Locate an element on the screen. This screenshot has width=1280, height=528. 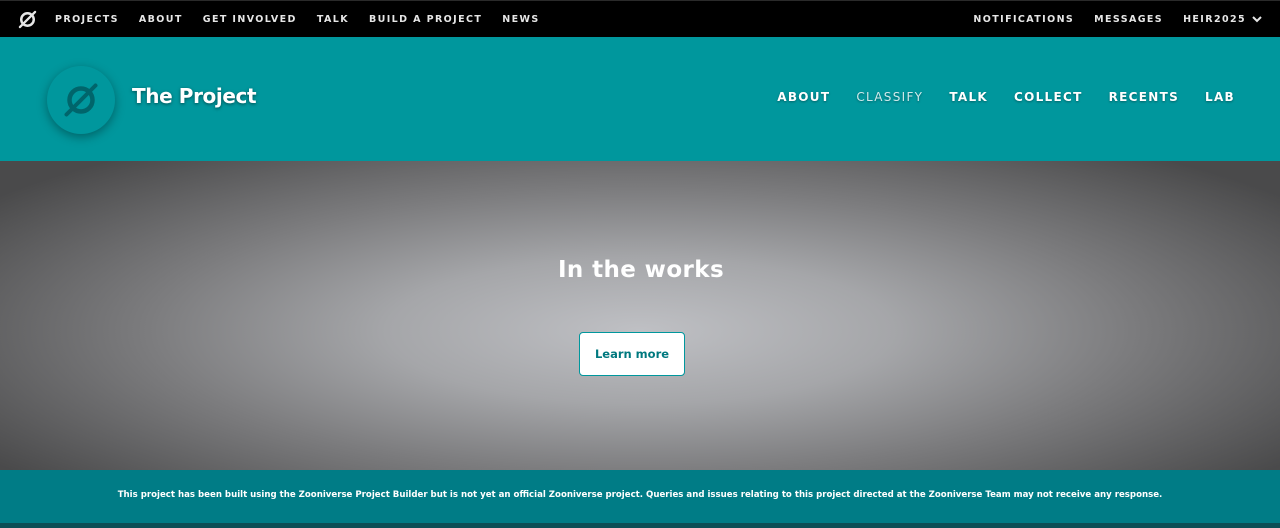
messages-link: MESSAGES is located at coordinates (1128, 19).